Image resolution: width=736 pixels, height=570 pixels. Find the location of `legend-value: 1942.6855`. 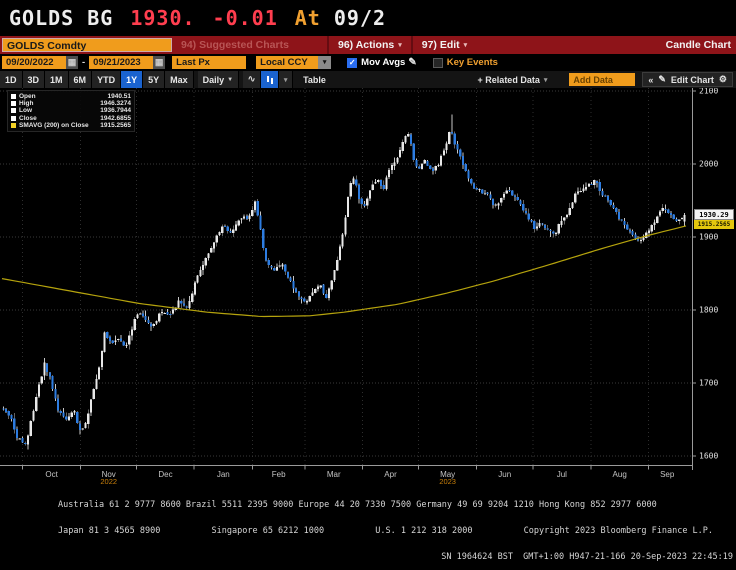

legend-value: 1942.6855 is located at coordinates (115, 118).